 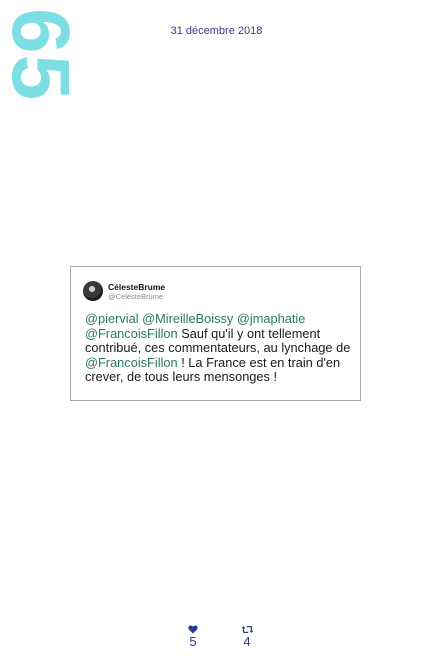 What do you see at coordinates (93, 291) in the screenshot?
I see `avatar` at bounding box center [93, 291].